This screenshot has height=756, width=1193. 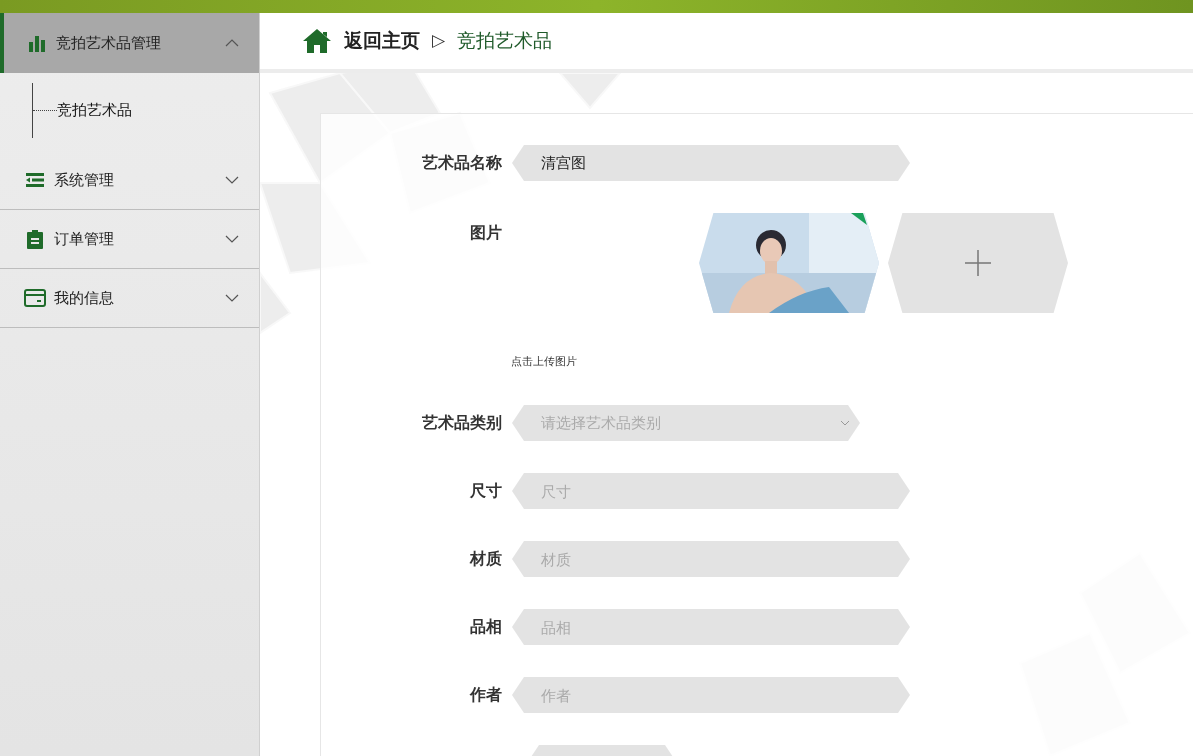 I want to click on menu-item: 订单管理, so click(x=129, y=239).